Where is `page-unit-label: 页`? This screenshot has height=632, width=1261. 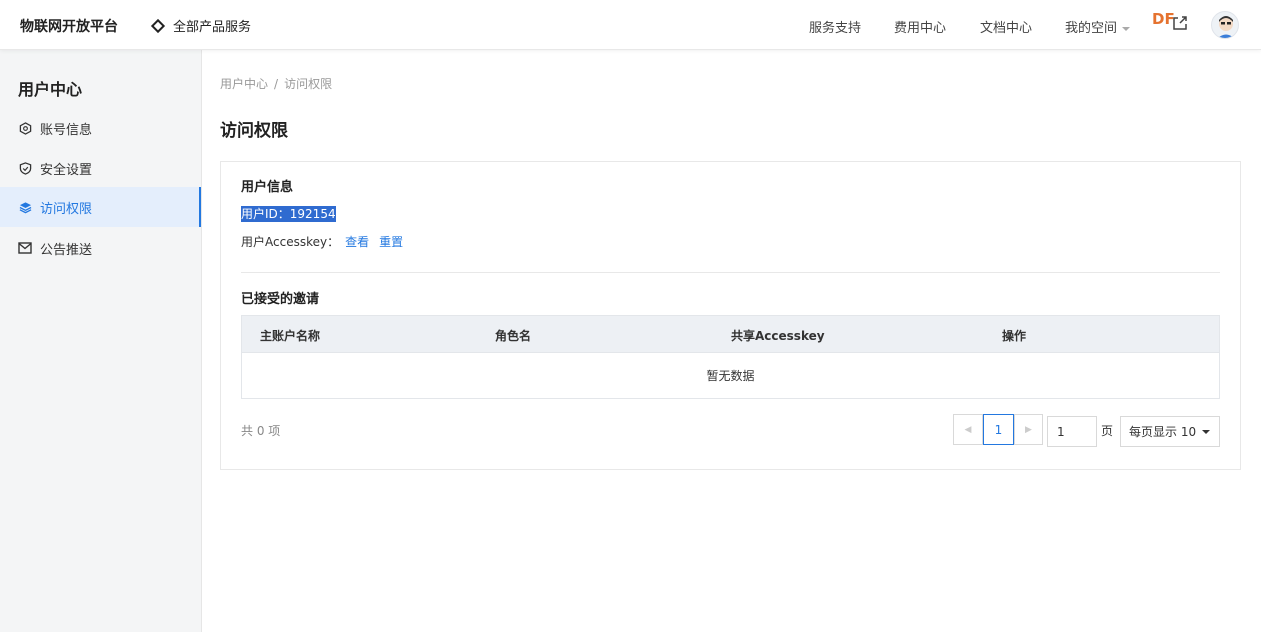
page-unit-label: 页 is located at coordinates (1107, 431).